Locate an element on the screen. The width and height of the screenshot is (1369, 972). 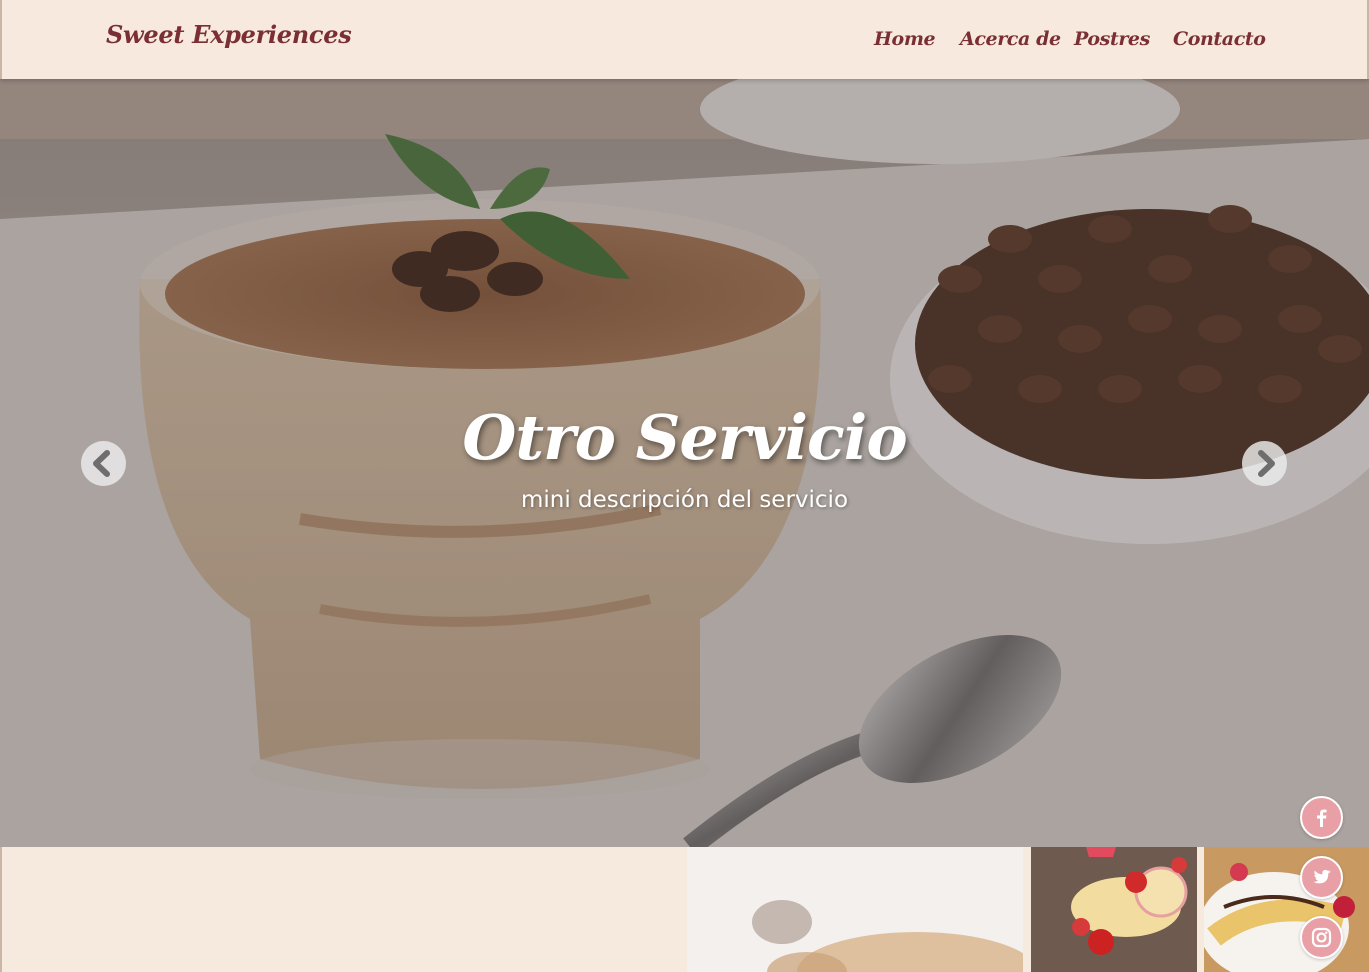
instagram-icon is located at coordinates (1321, 937).